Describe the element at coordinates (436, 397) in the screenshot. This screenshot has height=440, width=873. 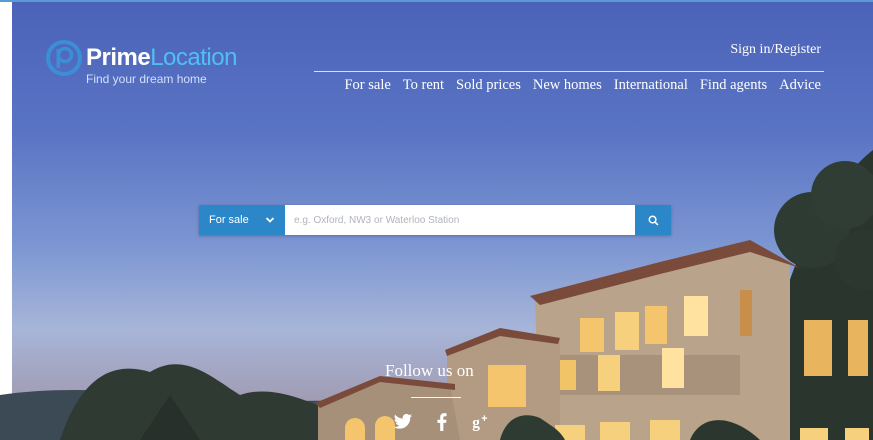
I see `follow-divider` at that location.